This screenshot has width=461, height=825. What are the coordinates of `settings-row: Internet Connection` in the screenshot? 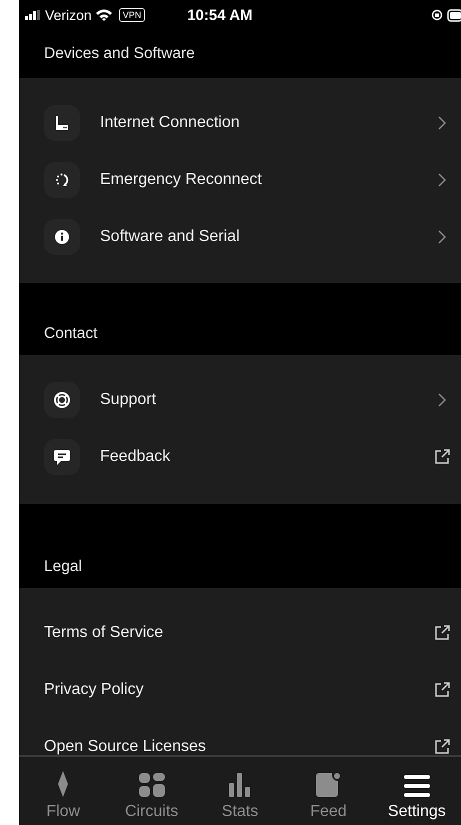 It's located at (240, 122).